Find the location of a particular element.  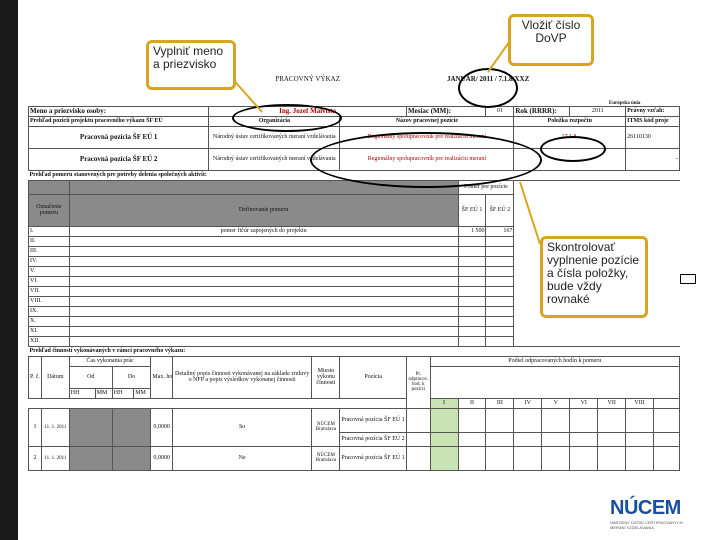

callout-contract-no: Vložiť číslo DoVP is located at coordinates (551, 40).